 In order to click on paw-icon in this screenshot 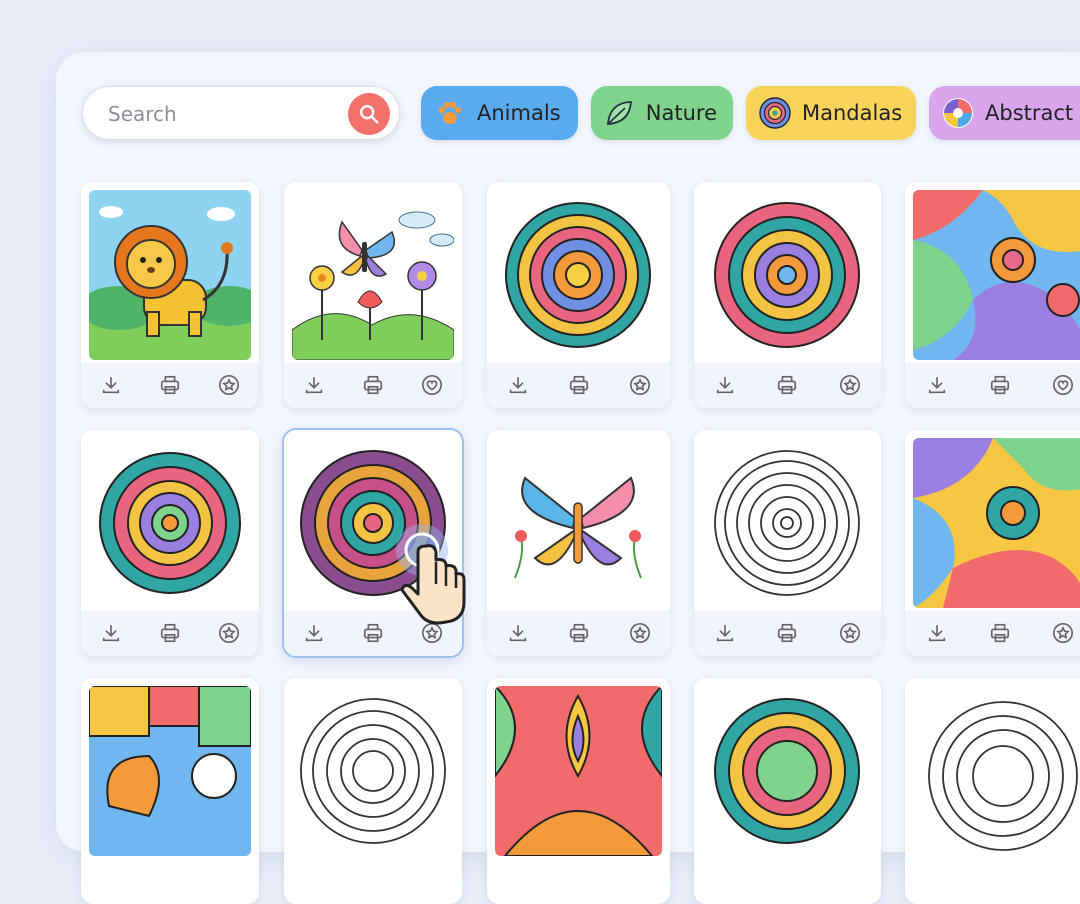, I will do `click(450, 113)`.